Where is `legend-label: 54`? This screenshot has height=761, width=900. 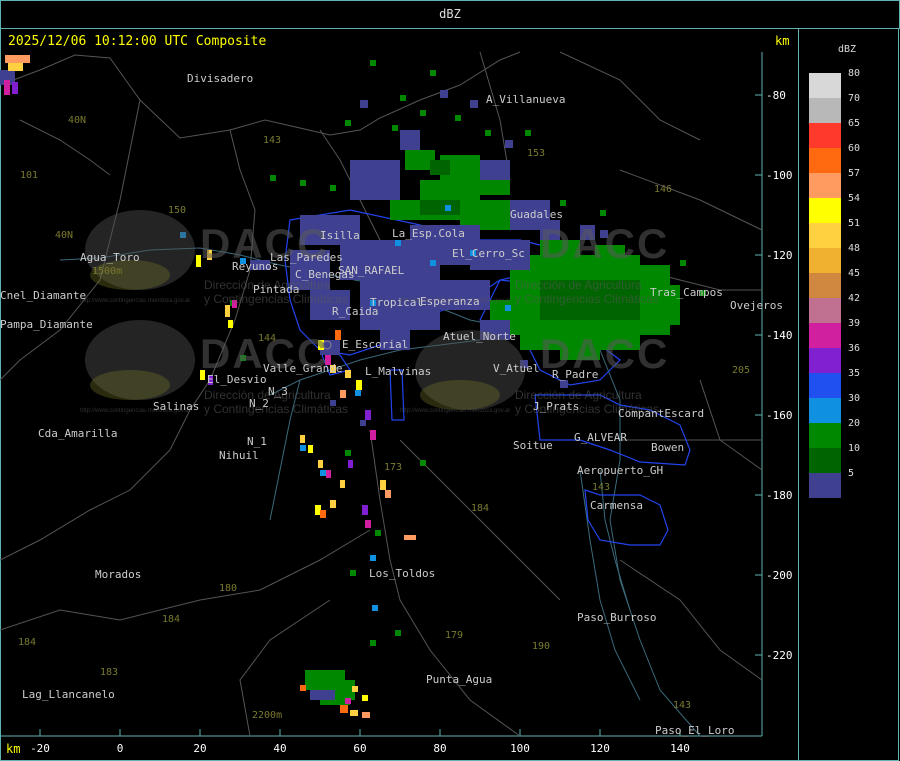 legend-label: 54 is located at coordinates (854, 198).